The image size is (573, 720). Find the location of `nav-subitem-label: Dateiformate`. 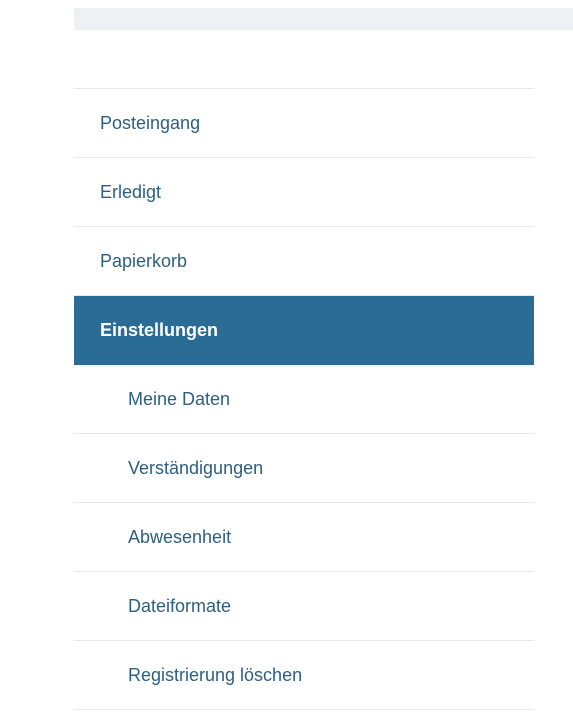

nav-subitem-label: Dateiformate is located at coordinates (180, 605).